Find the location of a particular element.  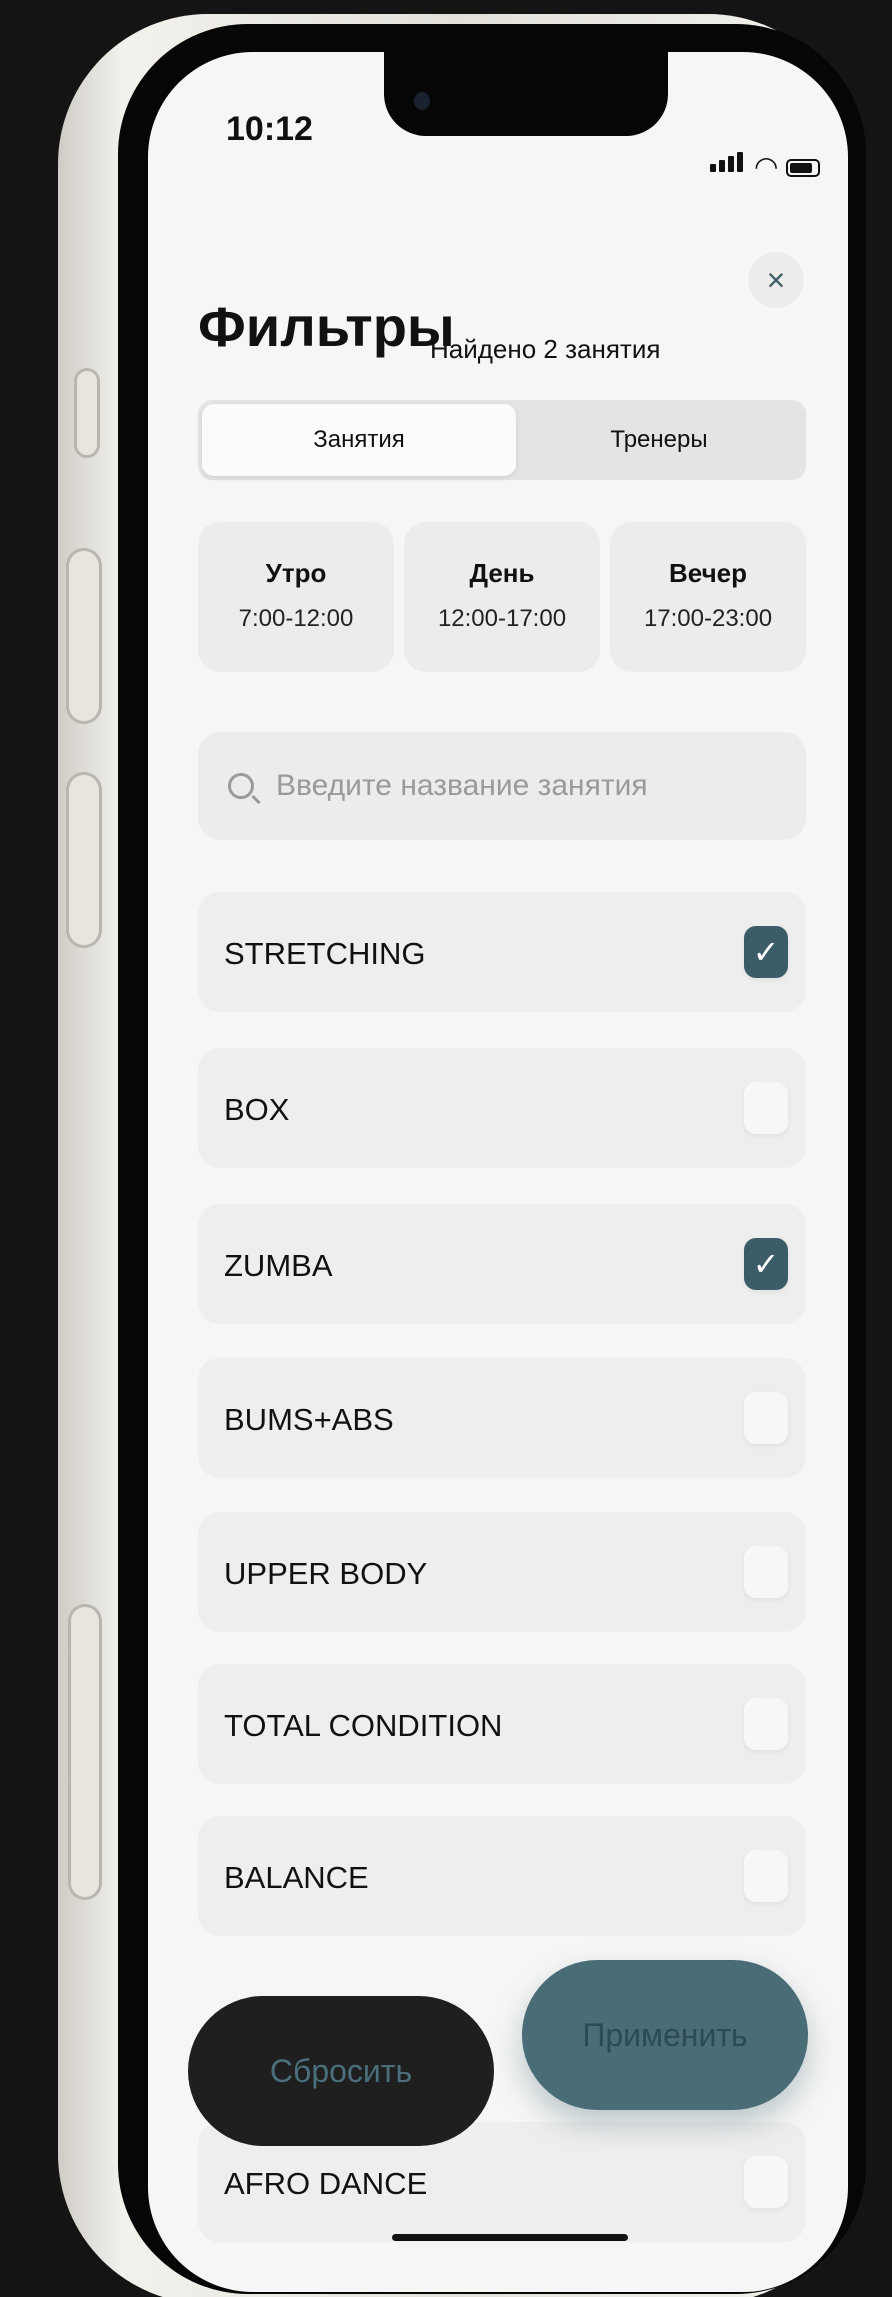

tab-switcher: Занятия Тренеры is located at coordinates (502, 440).